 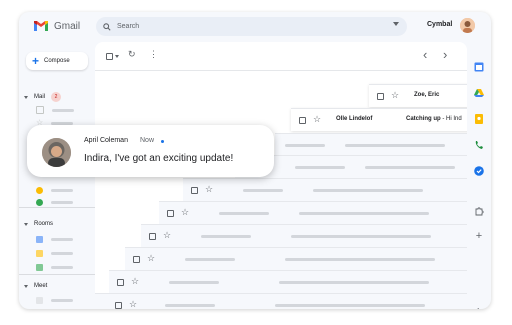 What do you see at coordinates (117, 56) in the screenshot?
I see `select-menu-icon` at bounding box center [117, 56].